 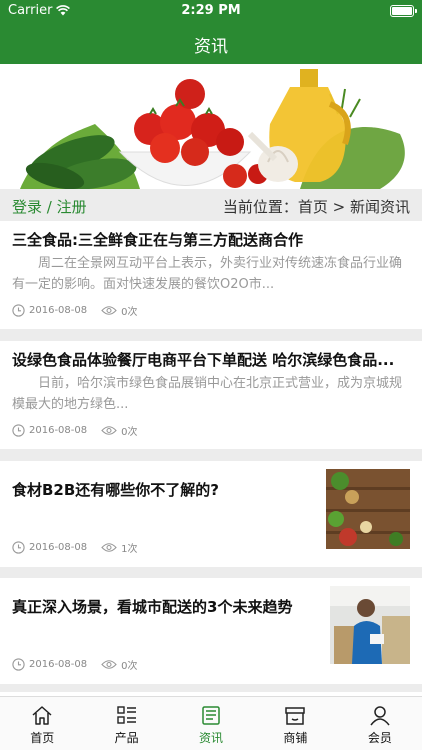 I want to click on auth-links: 登录 / 注册, so click(x=49, y=206).